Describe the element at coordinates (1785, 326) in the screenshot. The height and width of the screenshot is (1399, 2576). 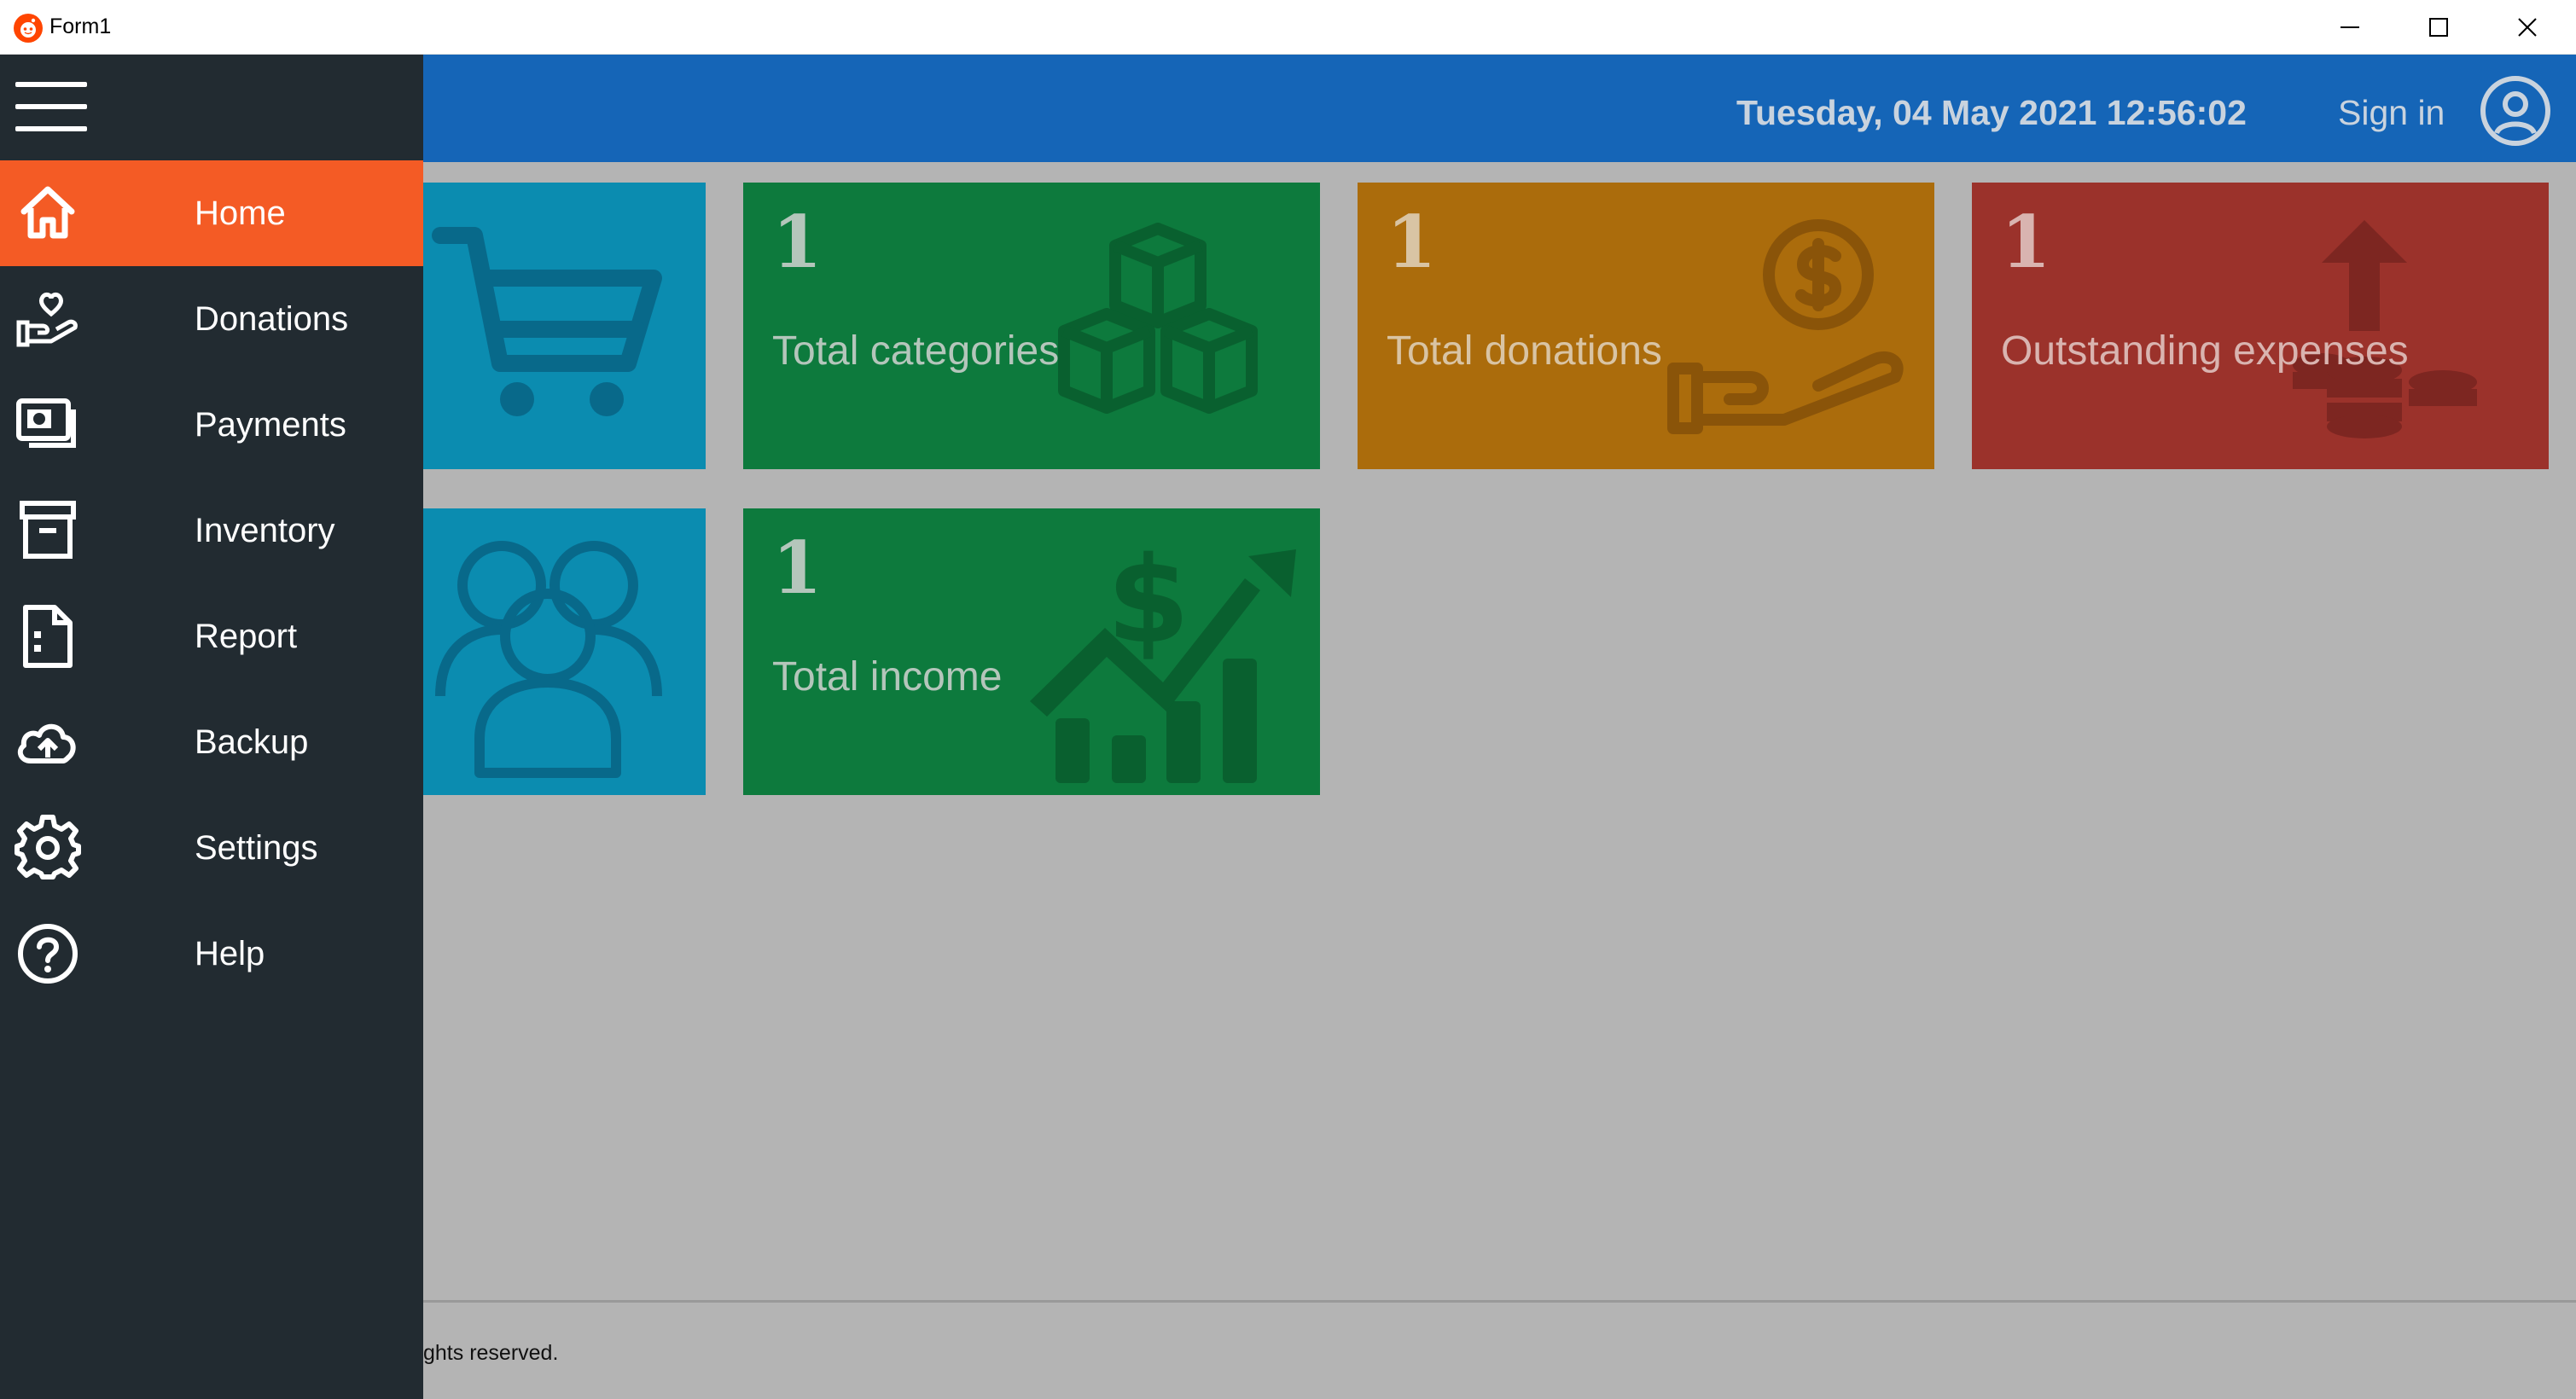
I see `donation-hand-icon` at that location.